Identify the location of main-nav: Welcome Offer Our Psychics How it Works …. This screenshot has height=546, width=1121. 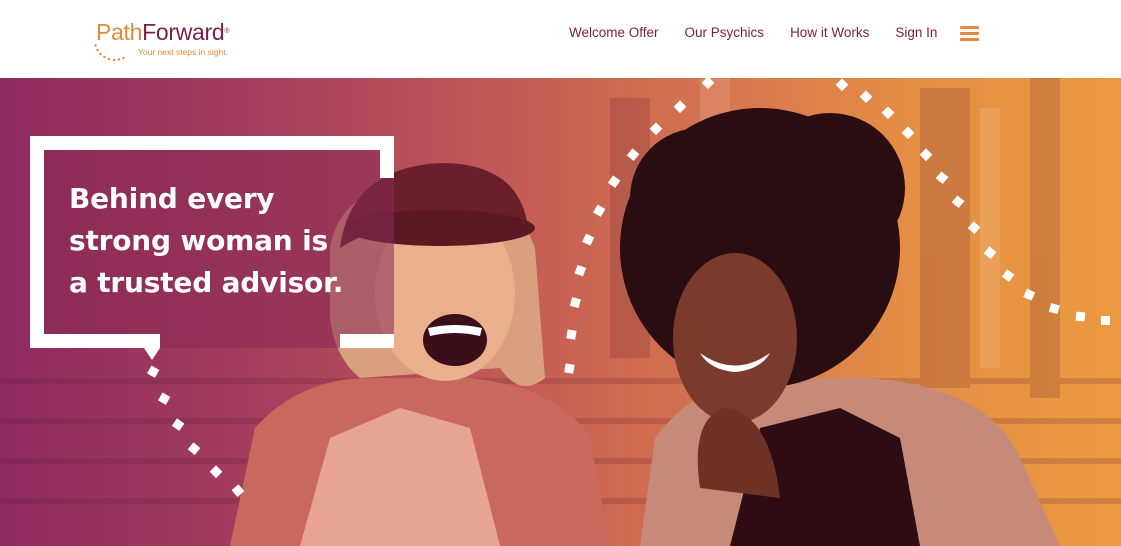
(766, 33).